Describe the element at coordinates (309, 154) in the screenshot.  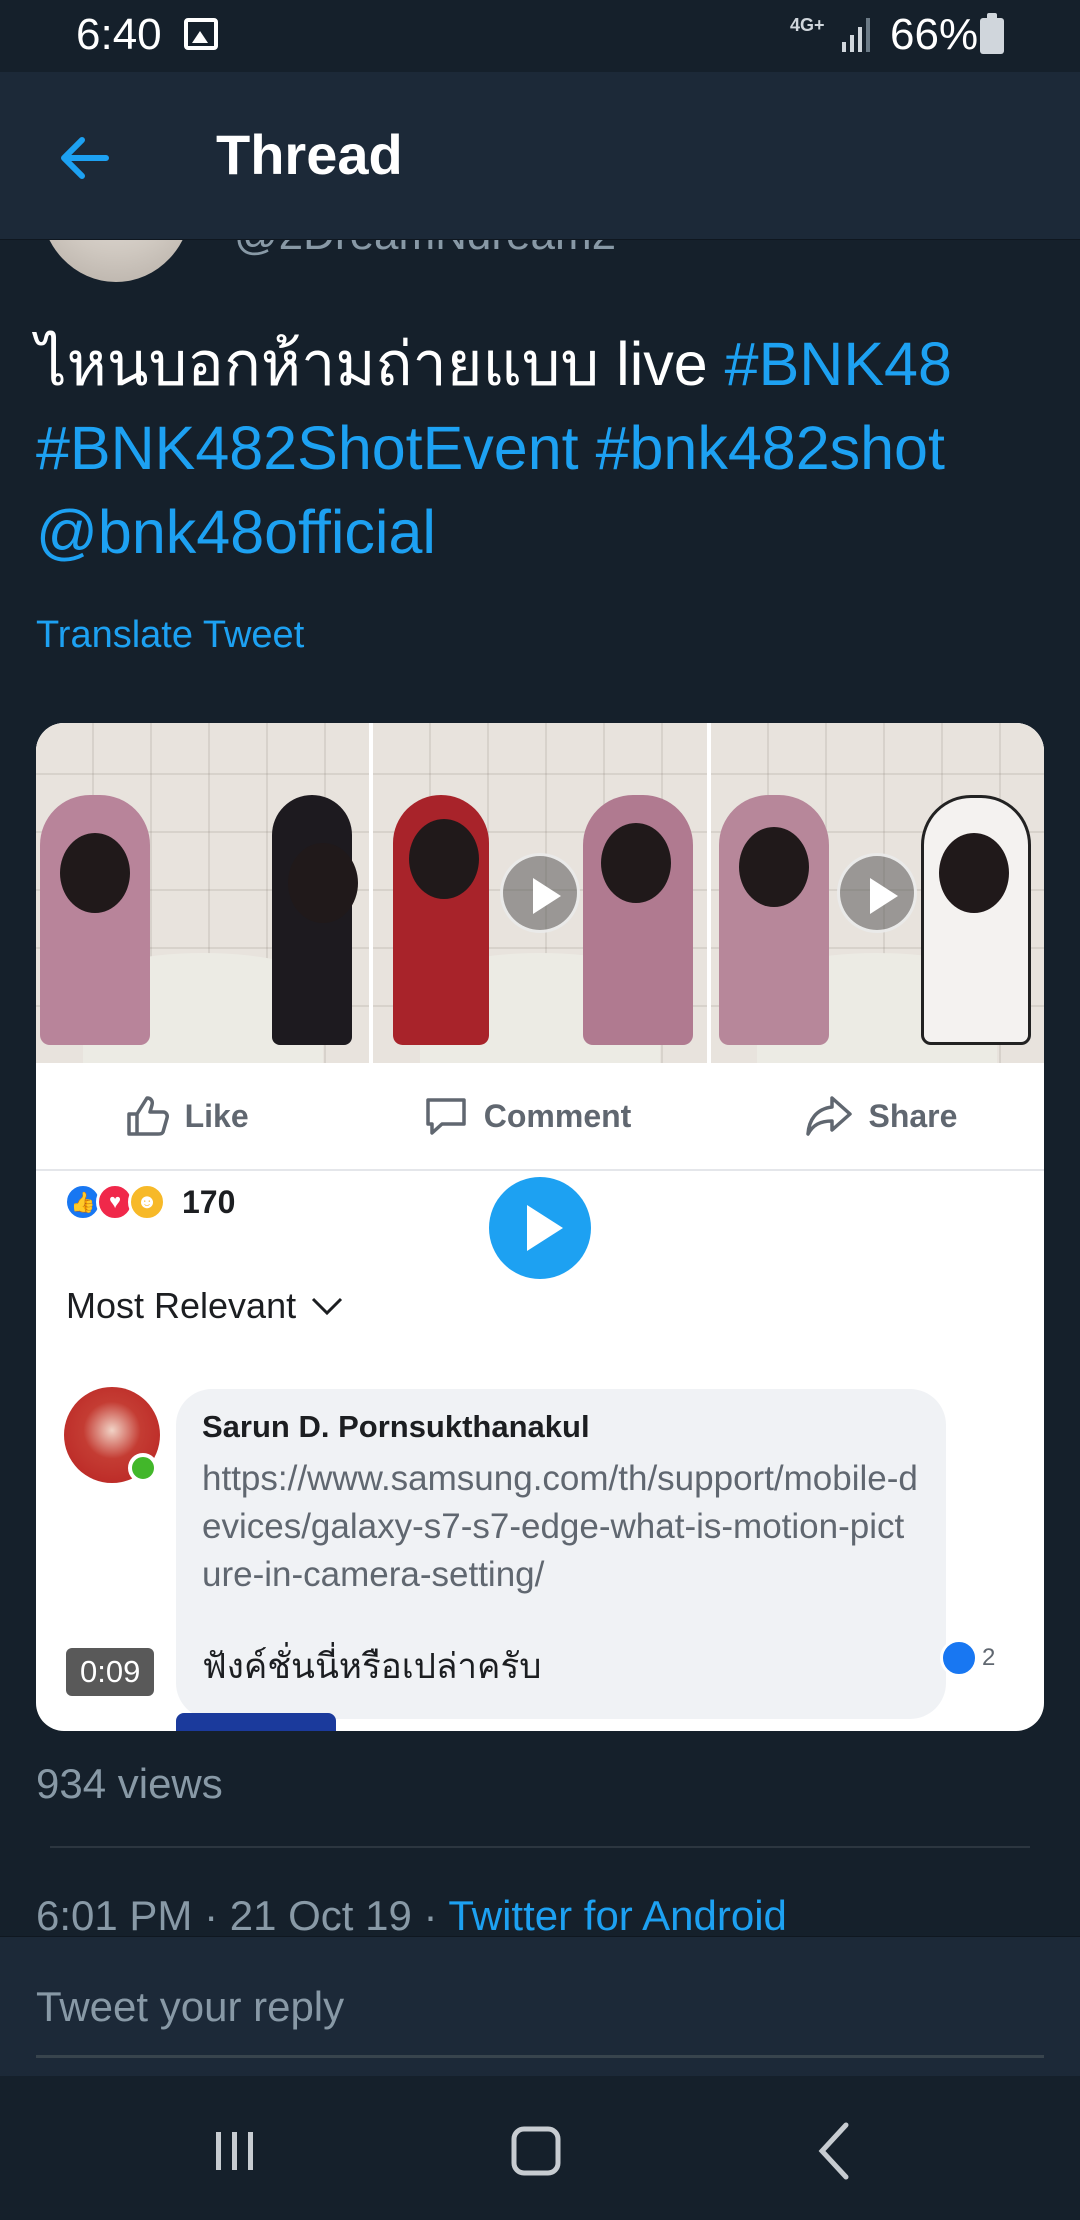
I see `page-title: Thread` at that location.